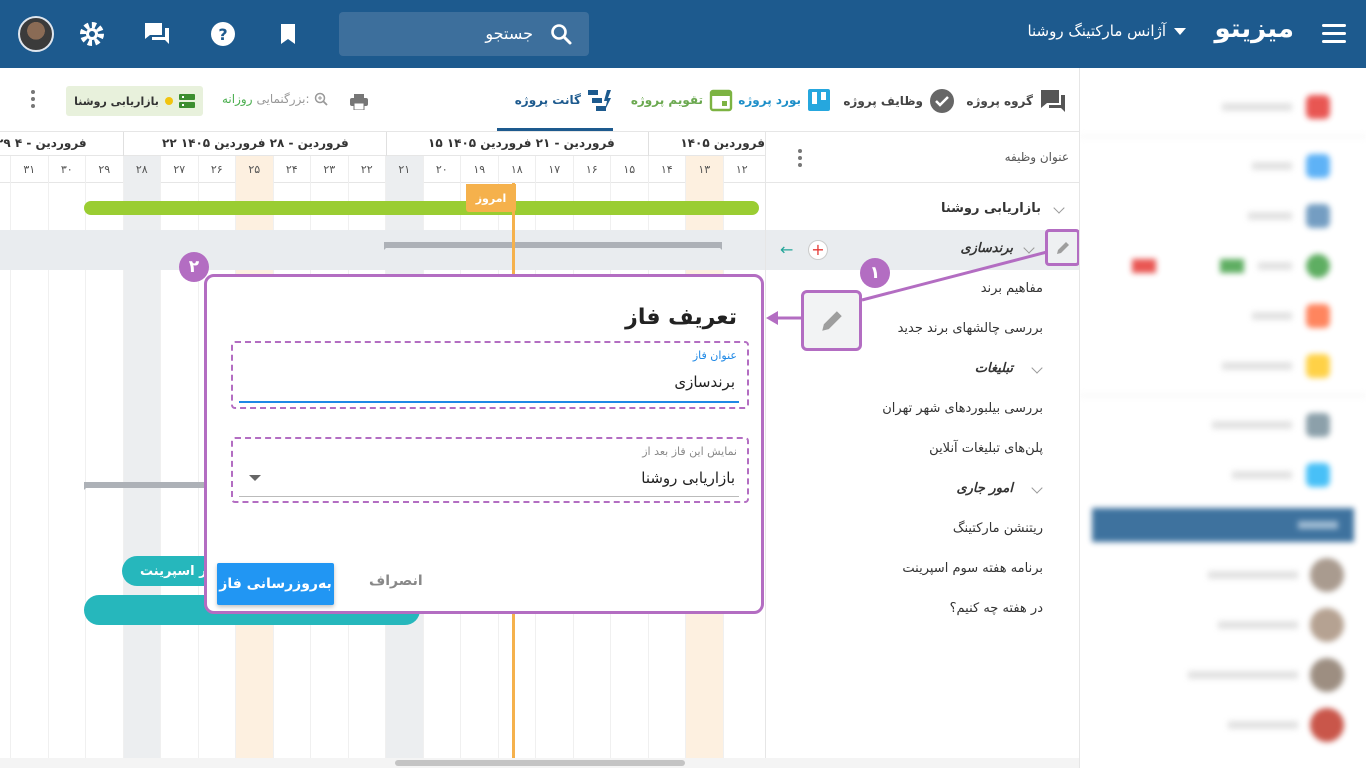  Describe the element at coordinates (991, 208) in the screenshot. I see `group-row-marketing: بازاریابی روشنا` at that location.